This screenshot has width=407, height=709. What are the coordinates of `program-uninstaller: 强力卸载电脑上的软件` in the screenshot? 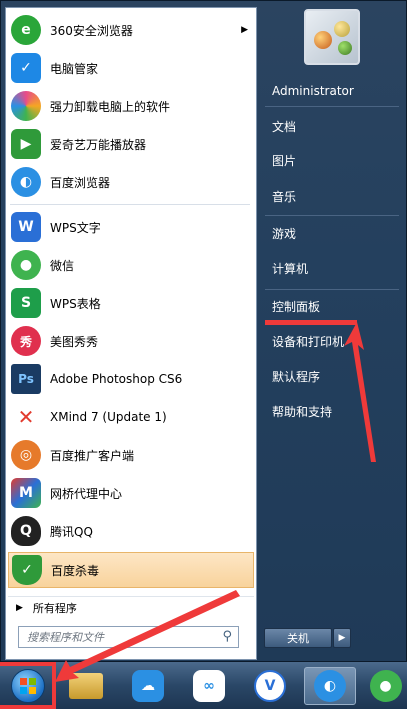 It's located at (131, 106).